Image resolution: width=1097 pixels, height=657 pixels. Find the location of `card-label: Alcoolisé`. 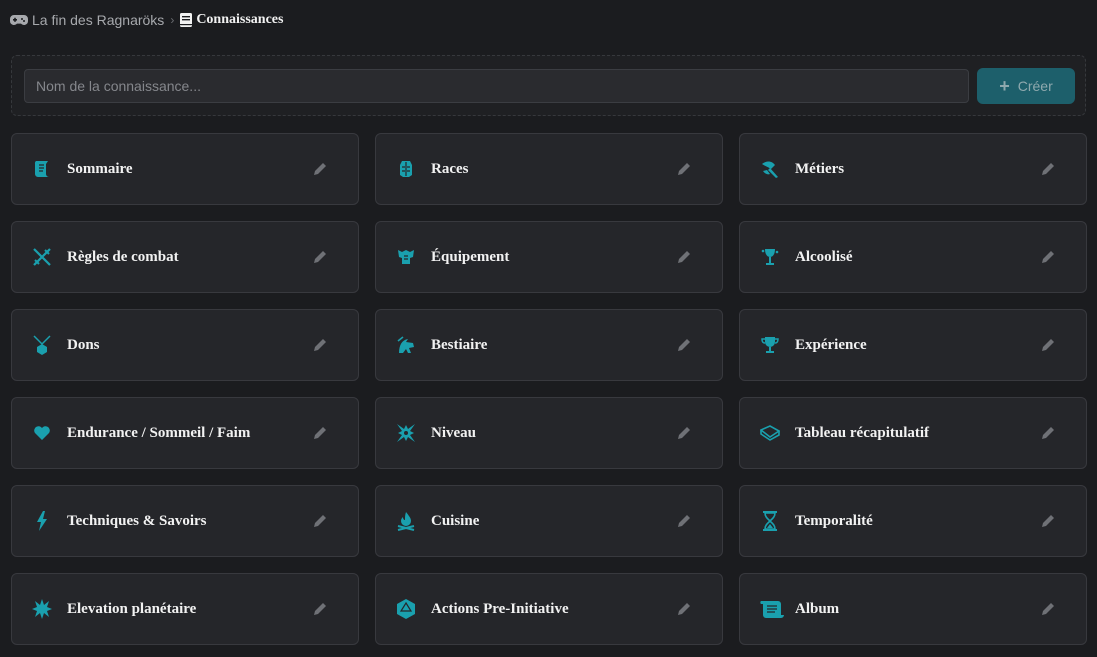

card-label: Alcoolisé is located at coordinates (824, 256).